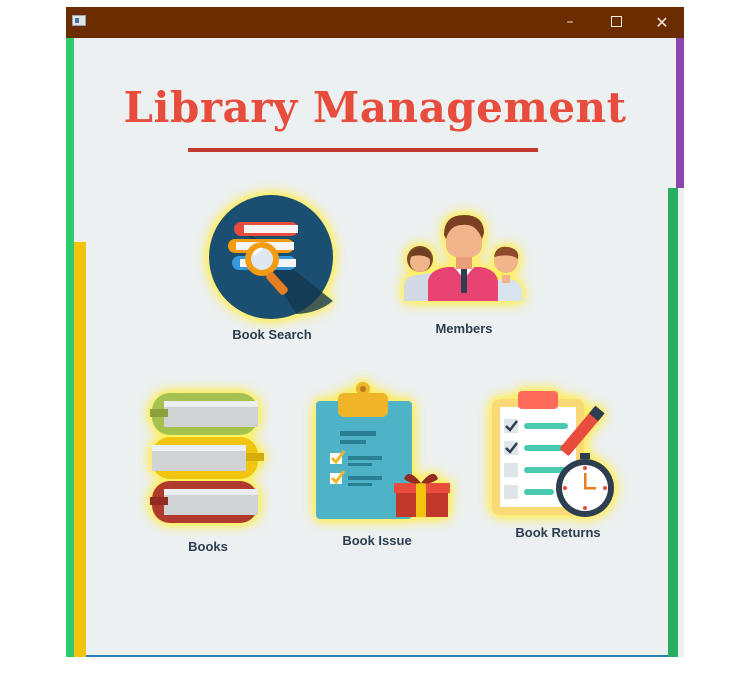 The image size is (750, 684). I want to click on members-button: Members, so click(463, 272).